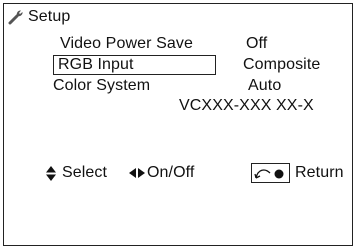  What do you see at coordinates (96, 65) in the screenshot?
I see `menu-item-rgb-input: RGB Input` at bounding box center [96, 65].